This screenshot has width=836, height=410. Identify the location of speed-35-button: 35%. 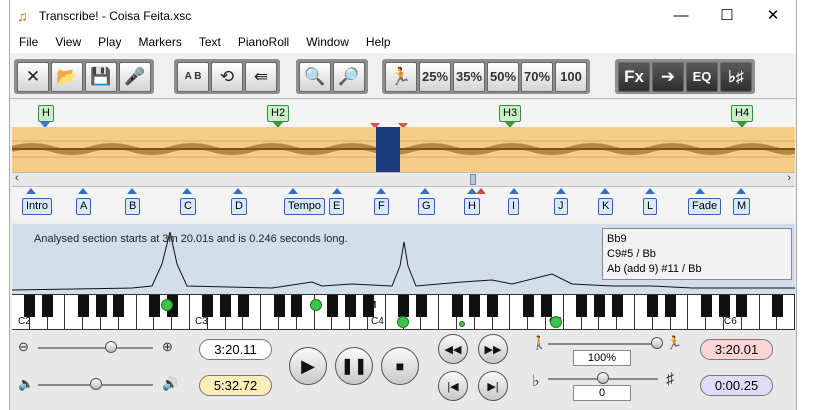
(469, 76).